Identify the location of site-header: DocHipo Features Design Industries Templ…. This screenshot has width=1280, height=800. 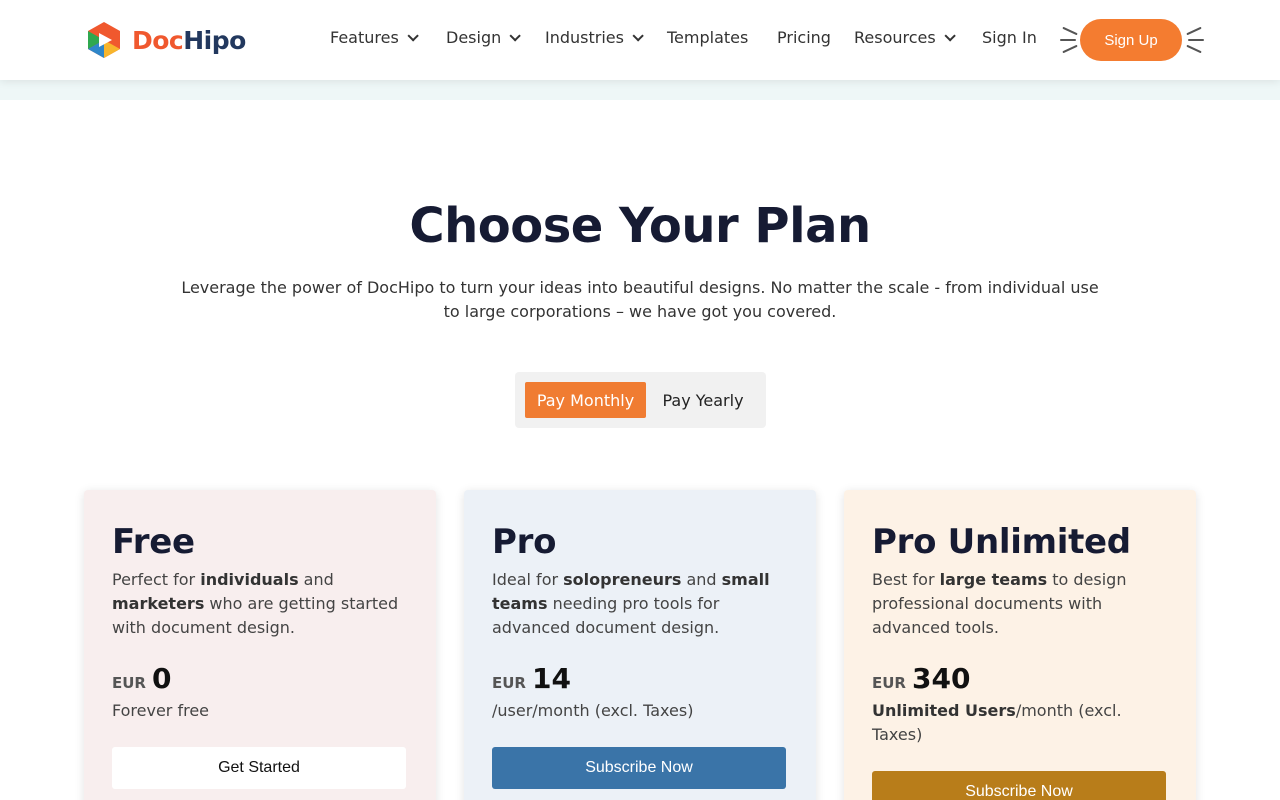
(640, 40).